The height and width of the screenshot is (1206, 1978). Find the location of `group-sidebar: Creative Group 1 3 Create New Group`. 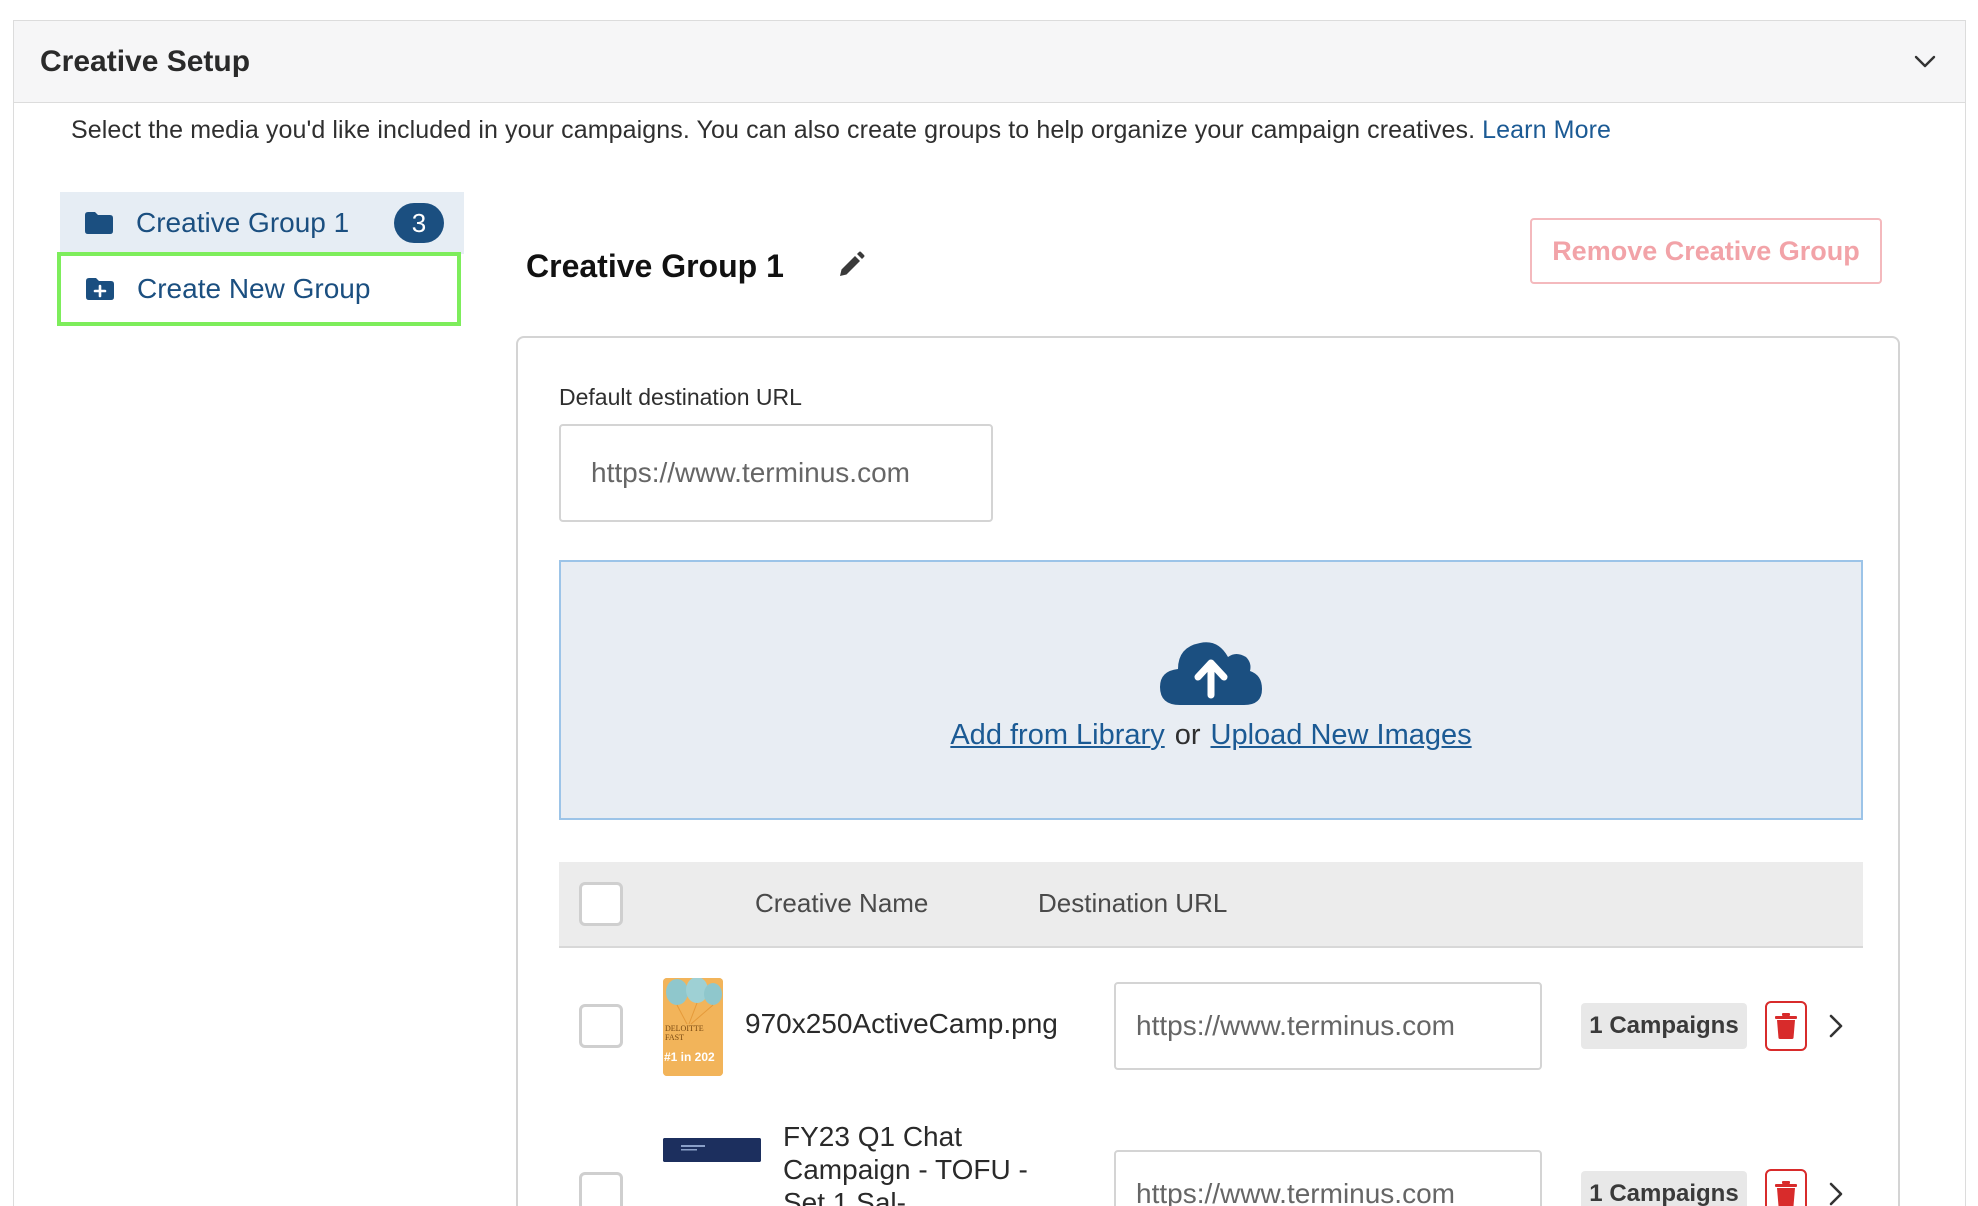

group-sidebar: Creative Group 1 3 Create New Group is located at coordinates (260, 259).